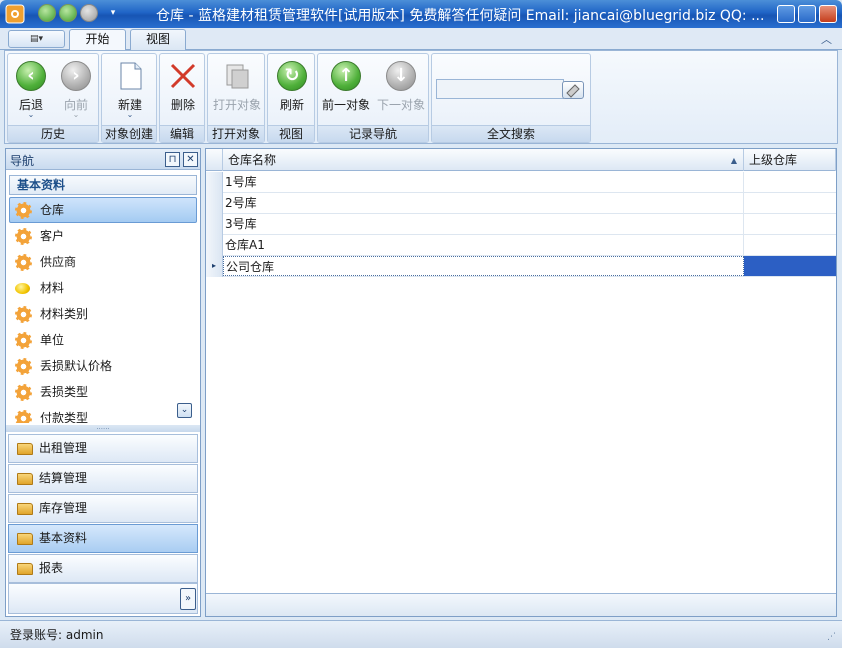  What do you see at coordinates (831, 637) in the screenshot?
I see `resize-grip-icon: ⋰` at bounding box center [831, 637].